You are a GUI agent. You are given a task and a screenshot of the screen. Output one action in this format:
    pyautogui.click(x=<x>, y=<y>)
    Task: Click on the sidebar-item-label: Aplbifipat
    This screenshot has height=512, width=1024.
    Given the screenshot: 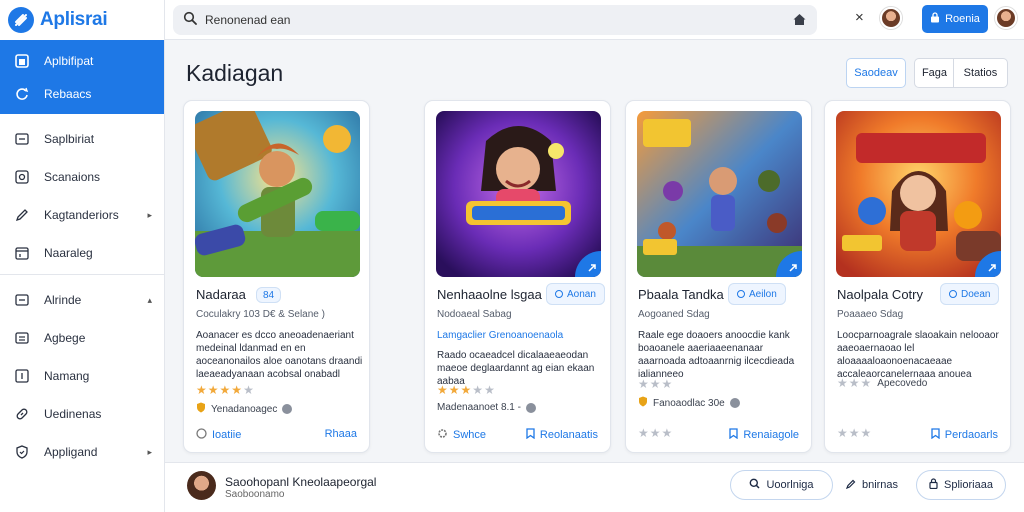 What is the action you would take?
    pyautogui.click(x=69, y=60)
    